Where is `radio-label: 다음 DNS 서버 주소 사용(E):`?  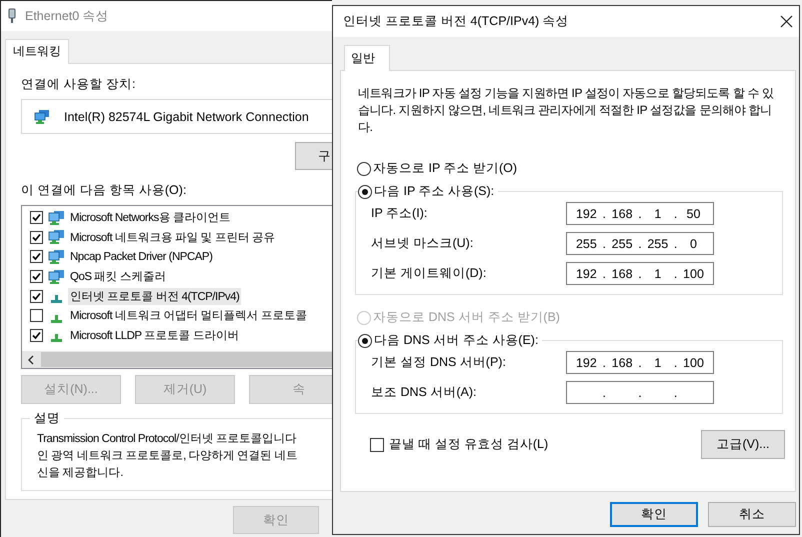 radio-label: 다음 DNS 서버 주소 사용(E): is located at coordinates (456, 340).